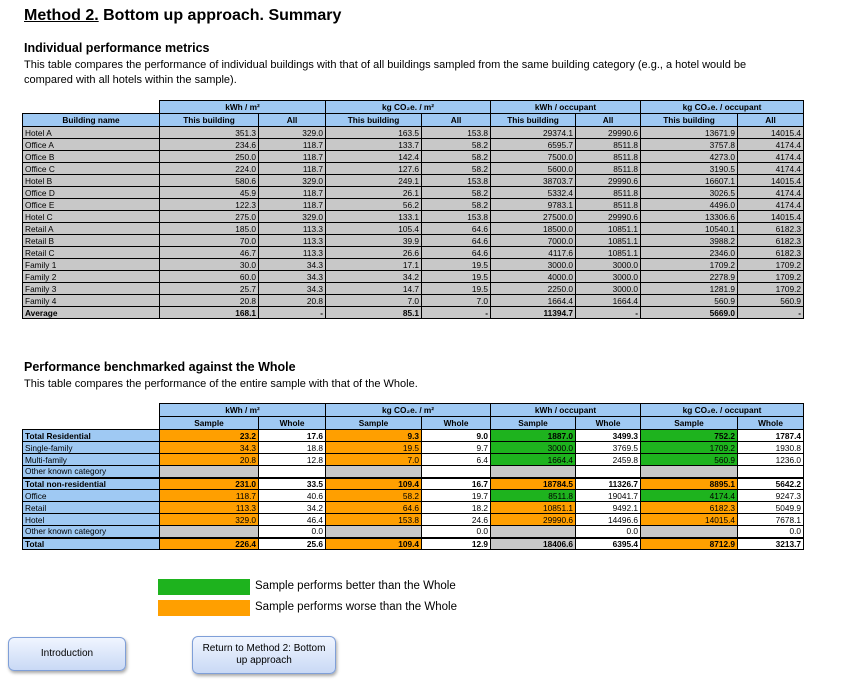 This screenshot has height=699, width=850. Describe the element at coordinates (608, 312) in the screenshot. I see `average-value: -` at that location.